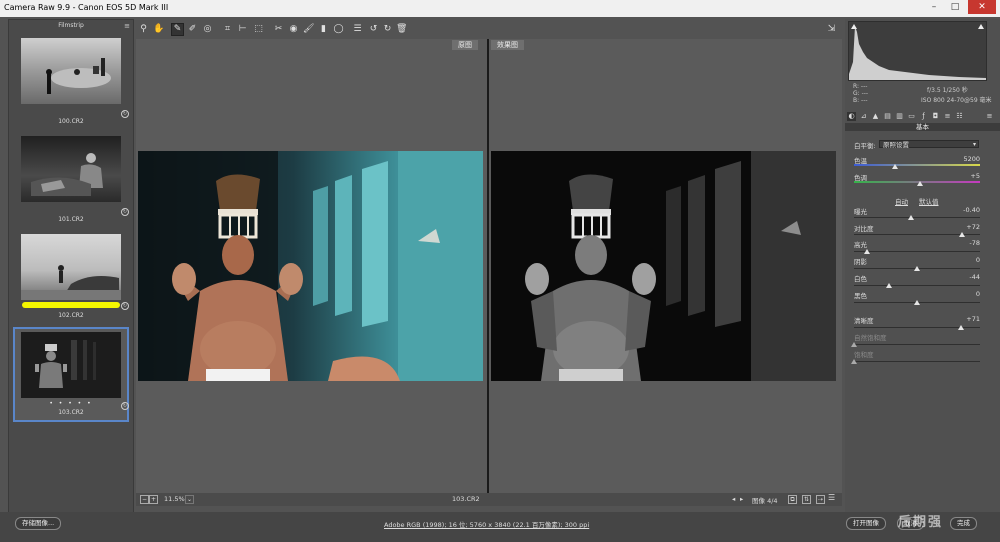 This screenshot has width=1000, height=542. Describe the element at coordinates (663, 266) in the screenshot. I see `after-photo` at that location.